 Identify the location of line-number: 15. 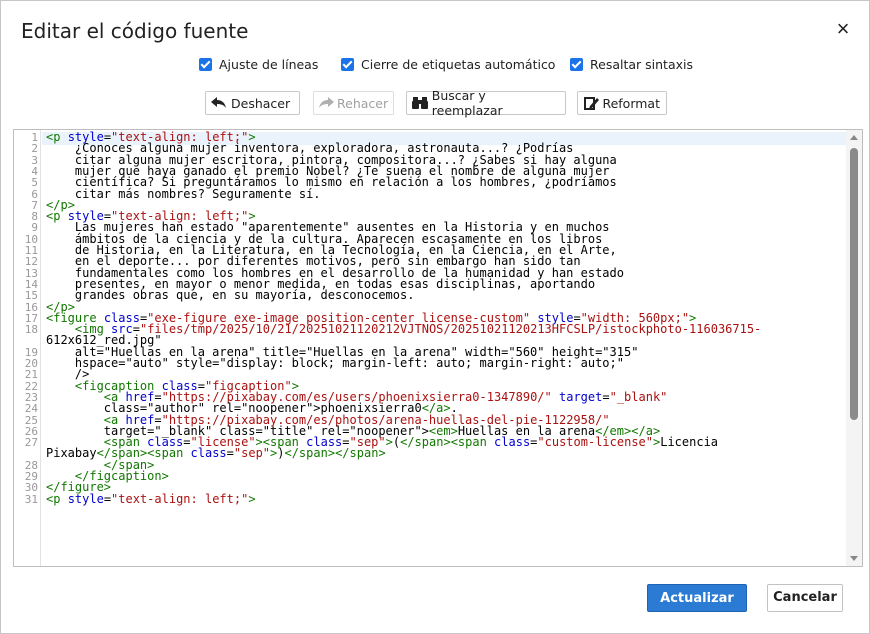
(31, 296).